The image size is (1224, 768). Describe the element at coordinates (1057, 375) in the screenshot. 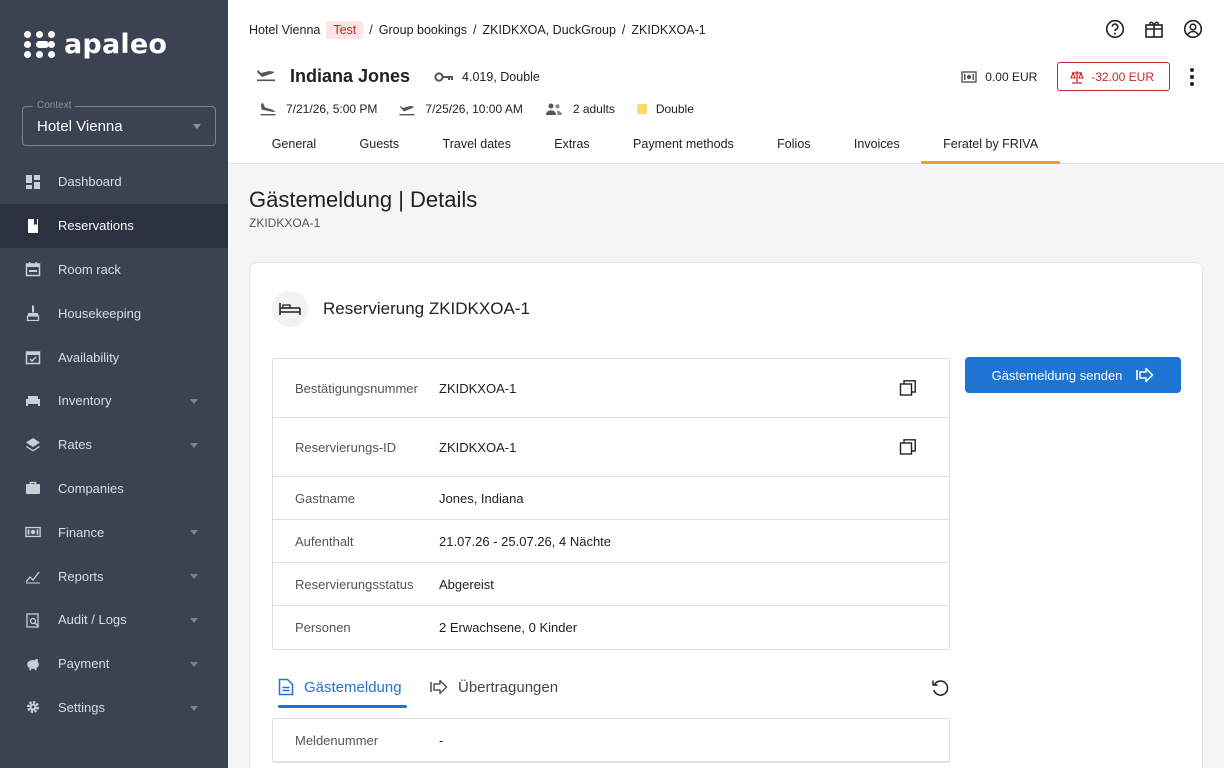

I see `send-button-label: Gästemeldung senden` at that location.